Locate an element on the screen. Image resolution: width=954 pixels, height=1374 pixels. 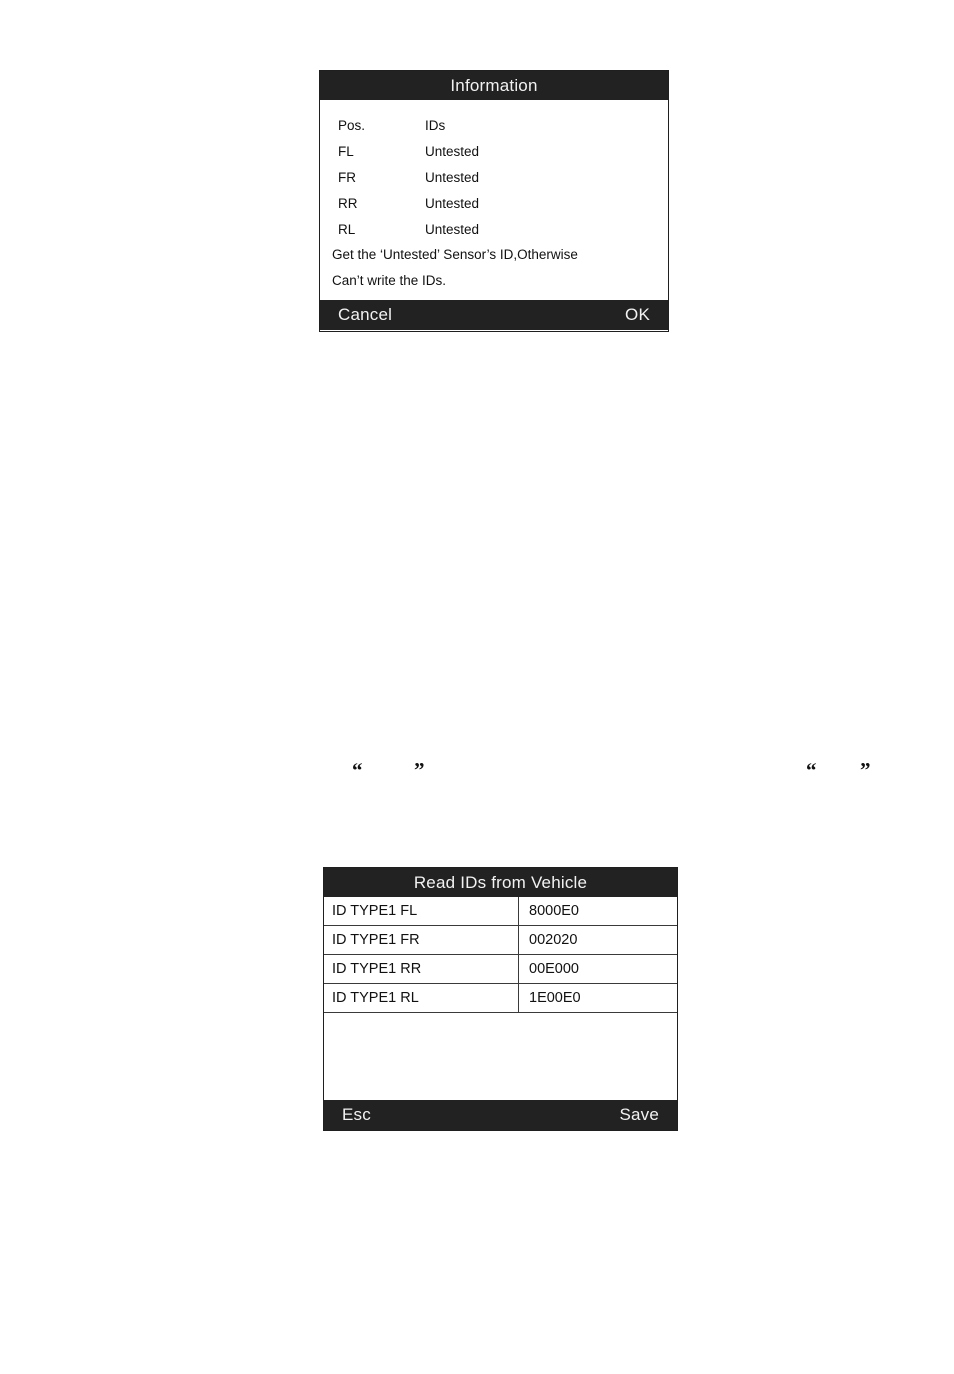
id-type-label: ID TYPE1 RR is located at coordinates (421, 969).